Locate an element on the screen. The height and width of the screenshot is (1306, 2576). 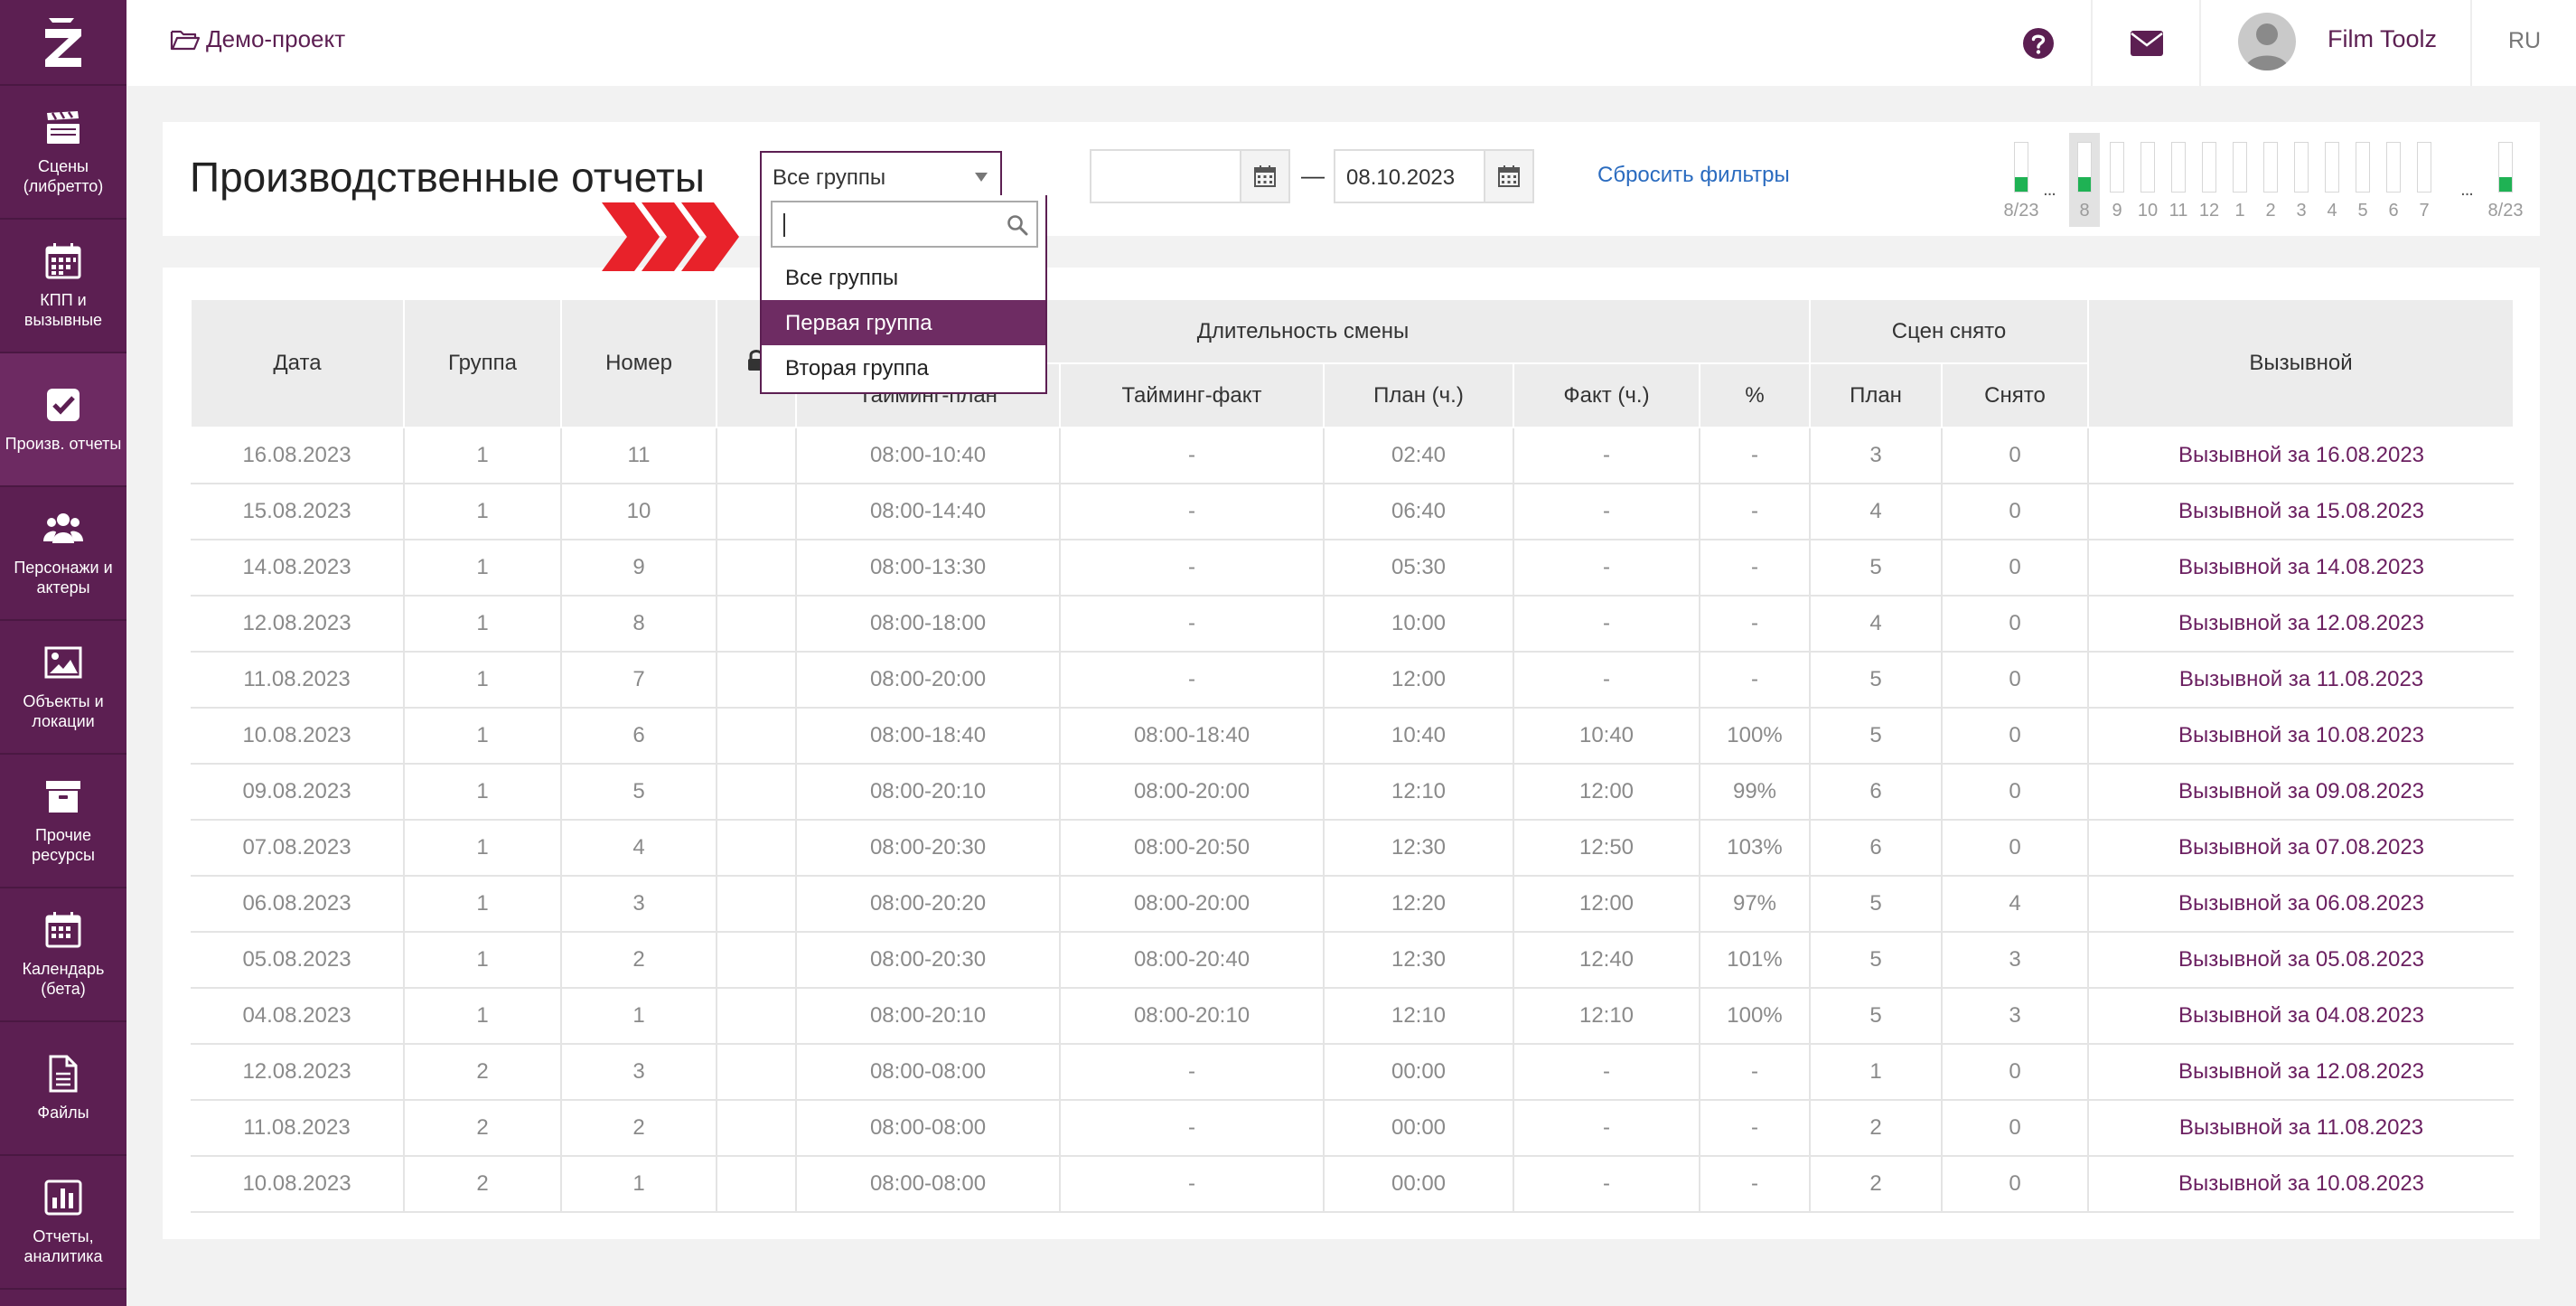
cell-date: 11.08.2023 is located at coordinates (298, 680).